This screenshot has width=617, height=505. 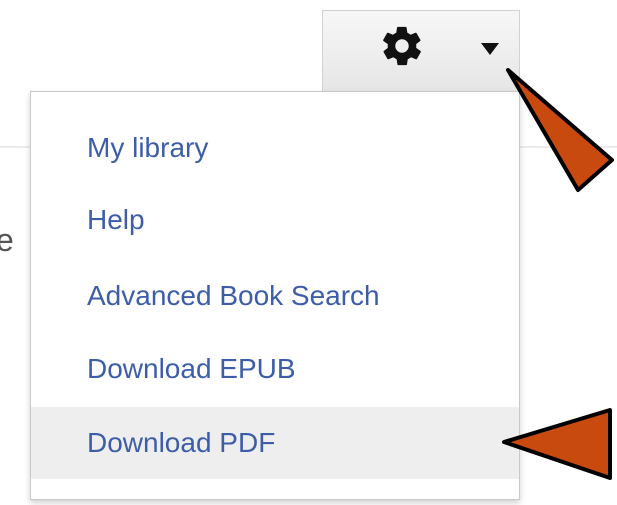 I want to click on menu-item-download-pdf: Download PDF, so click(x=275, y=443).